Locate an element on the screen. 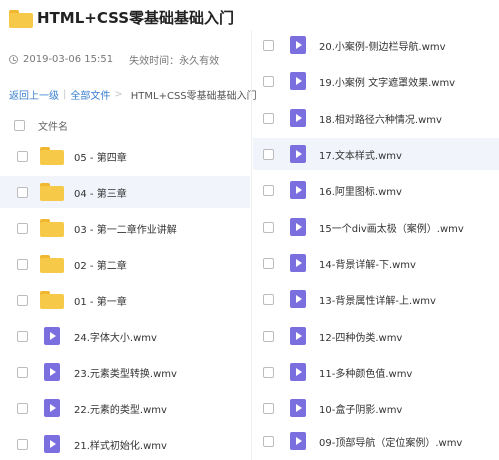 This screenshot has width=499, height=460. list-item: 18.相对路径六种情况.wmv is located at coordinates (376, 118).